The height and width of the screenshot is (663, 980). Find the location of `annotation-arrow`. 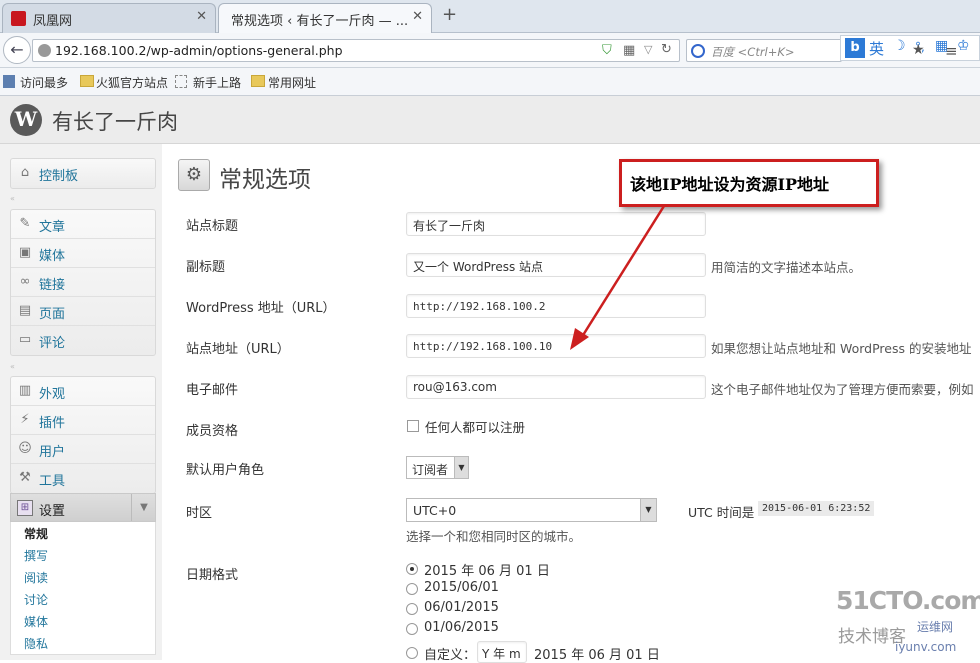

annotation-arrow is located at coordinates (618, 277).